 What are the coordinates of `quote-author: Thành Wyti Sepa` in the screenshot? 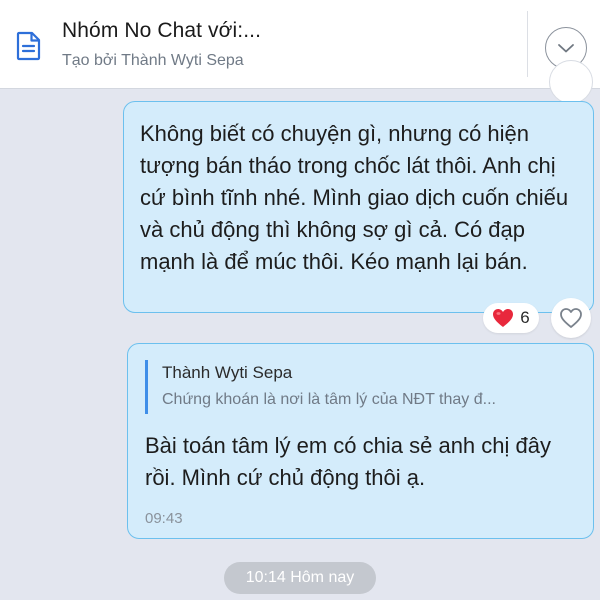 It's located at (227, 372).